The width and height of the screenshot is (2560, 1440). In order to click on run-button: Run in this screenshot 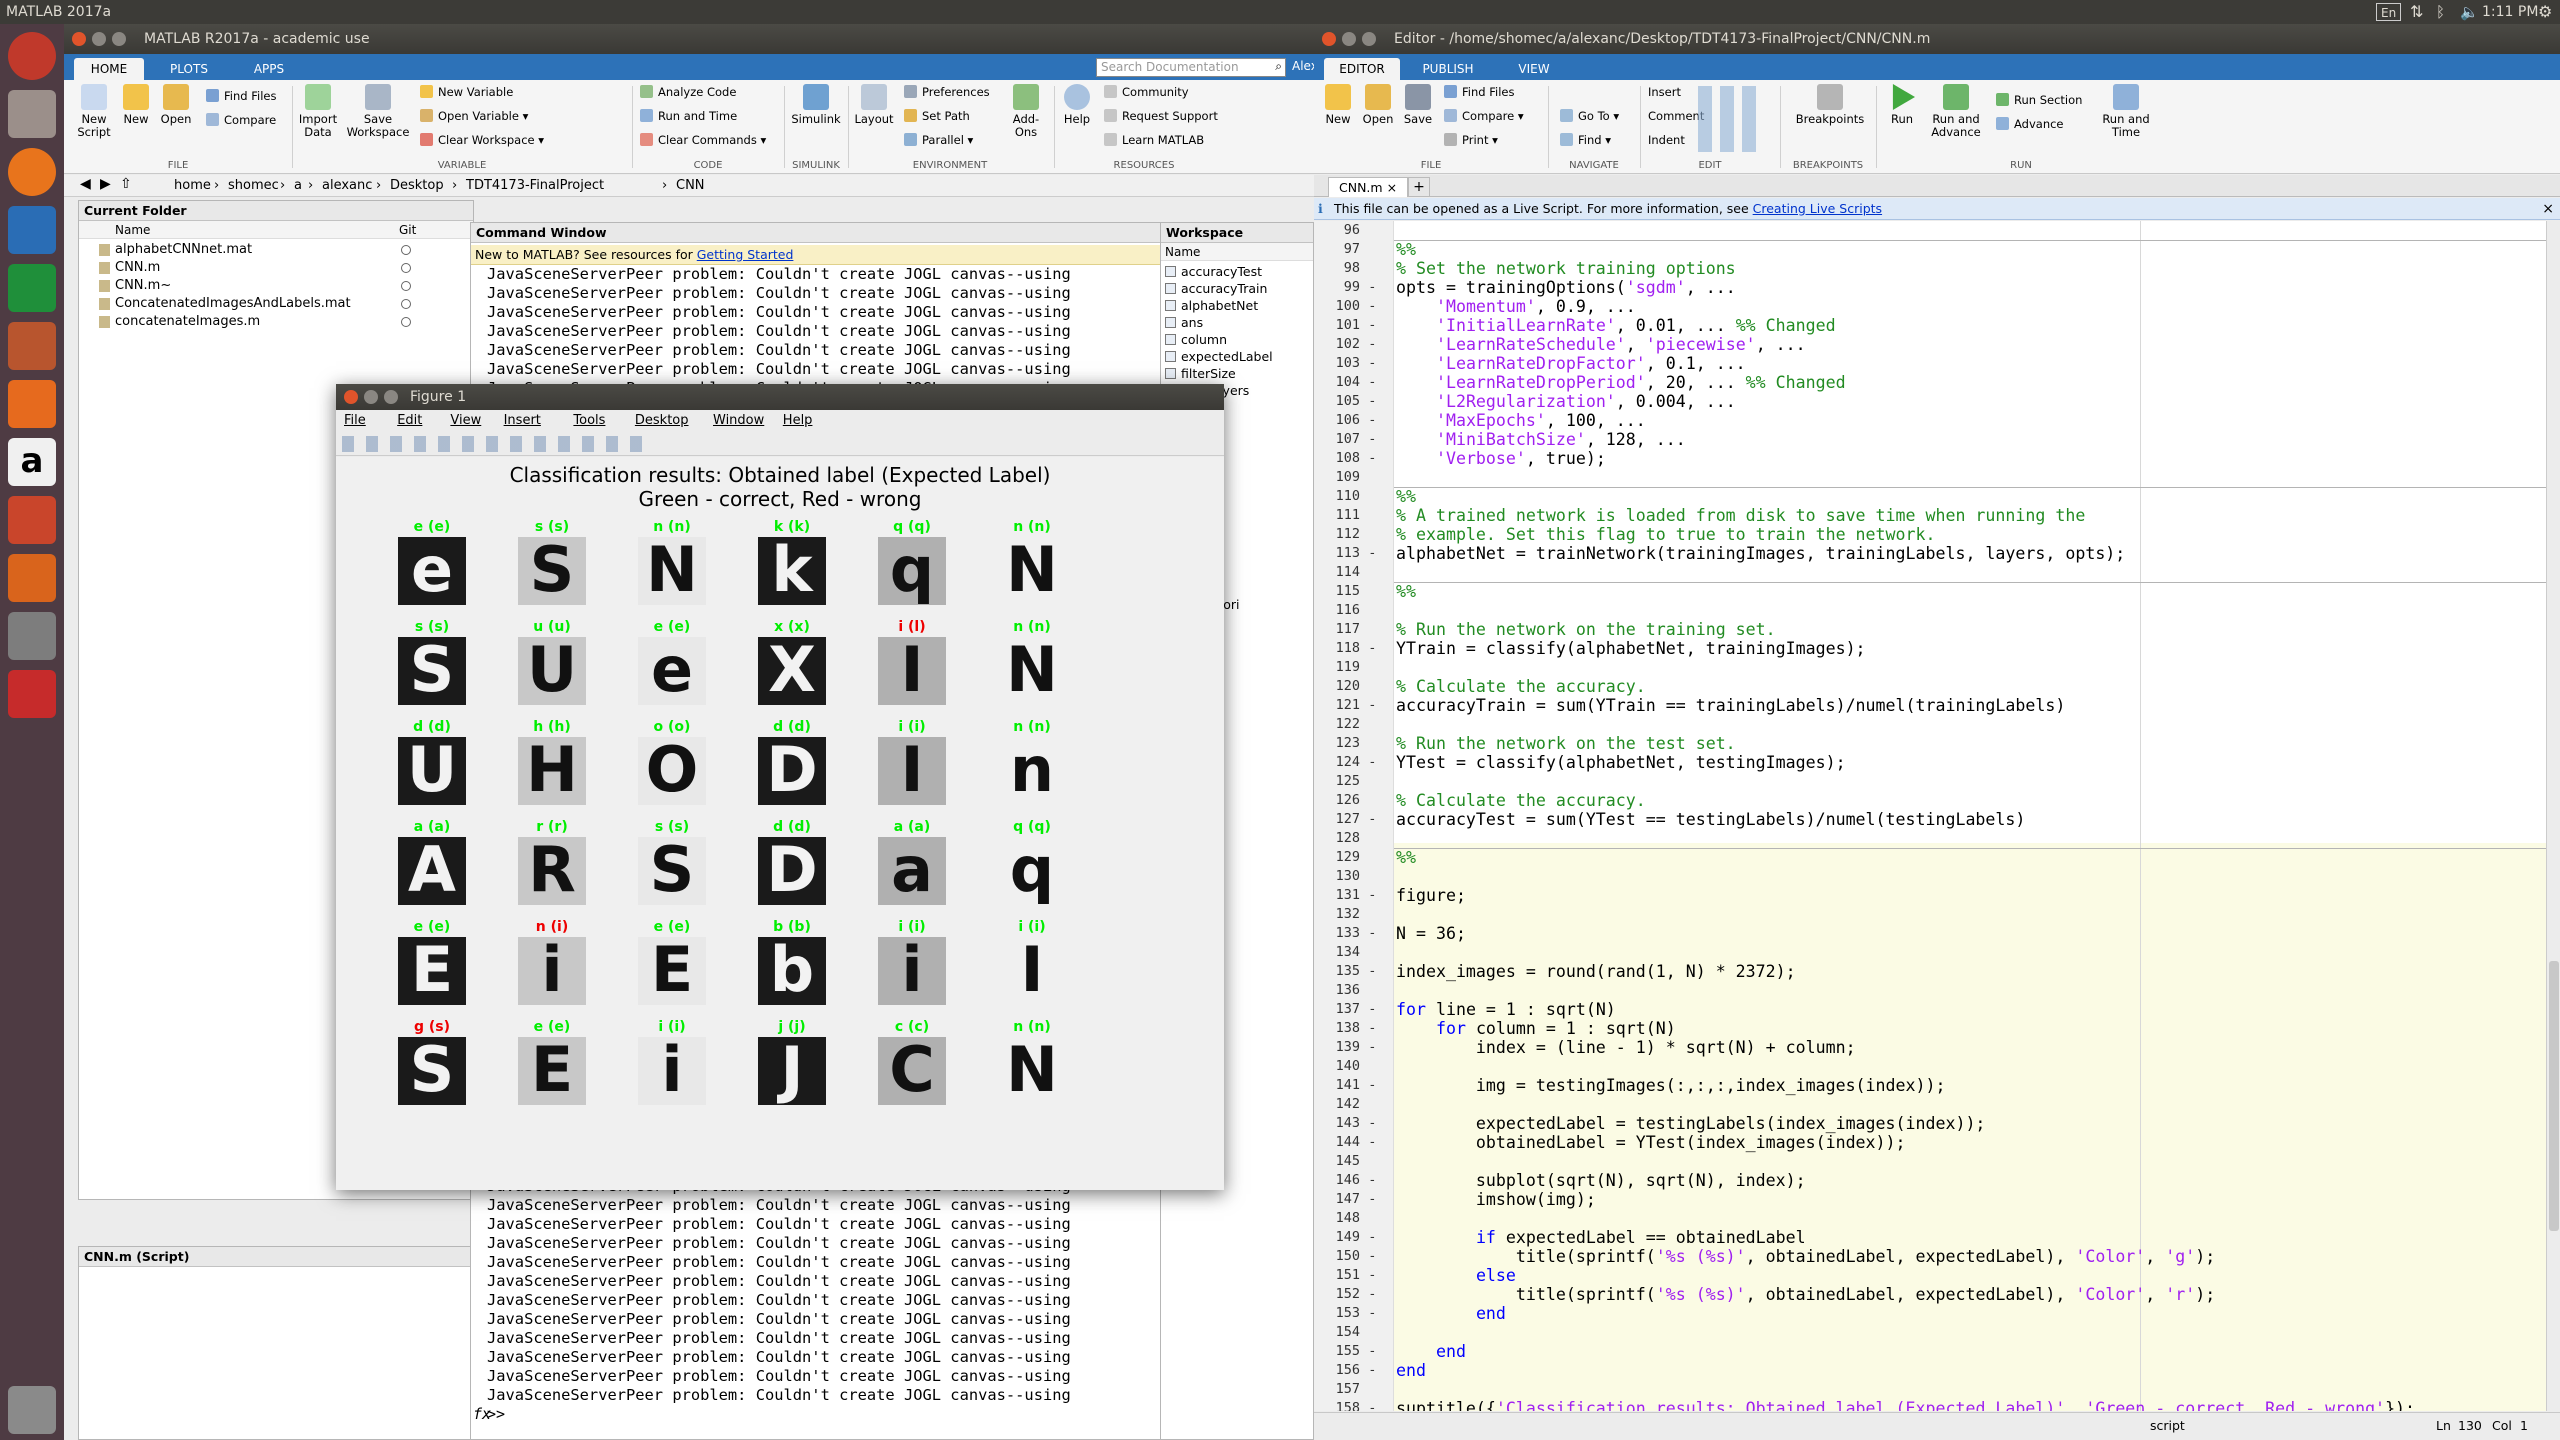, I will do `click(1902, 105)`.